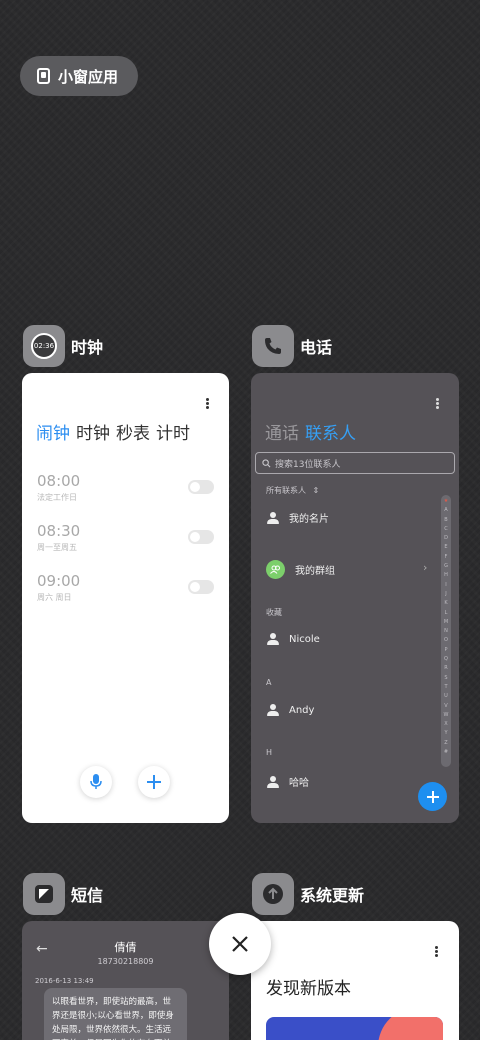 The width and height of the screenshot is (480, 1040). What do you see at coordinates (436, 951) in the screenshot?
I see `update-more-icon` at bounding box center [436, 951].